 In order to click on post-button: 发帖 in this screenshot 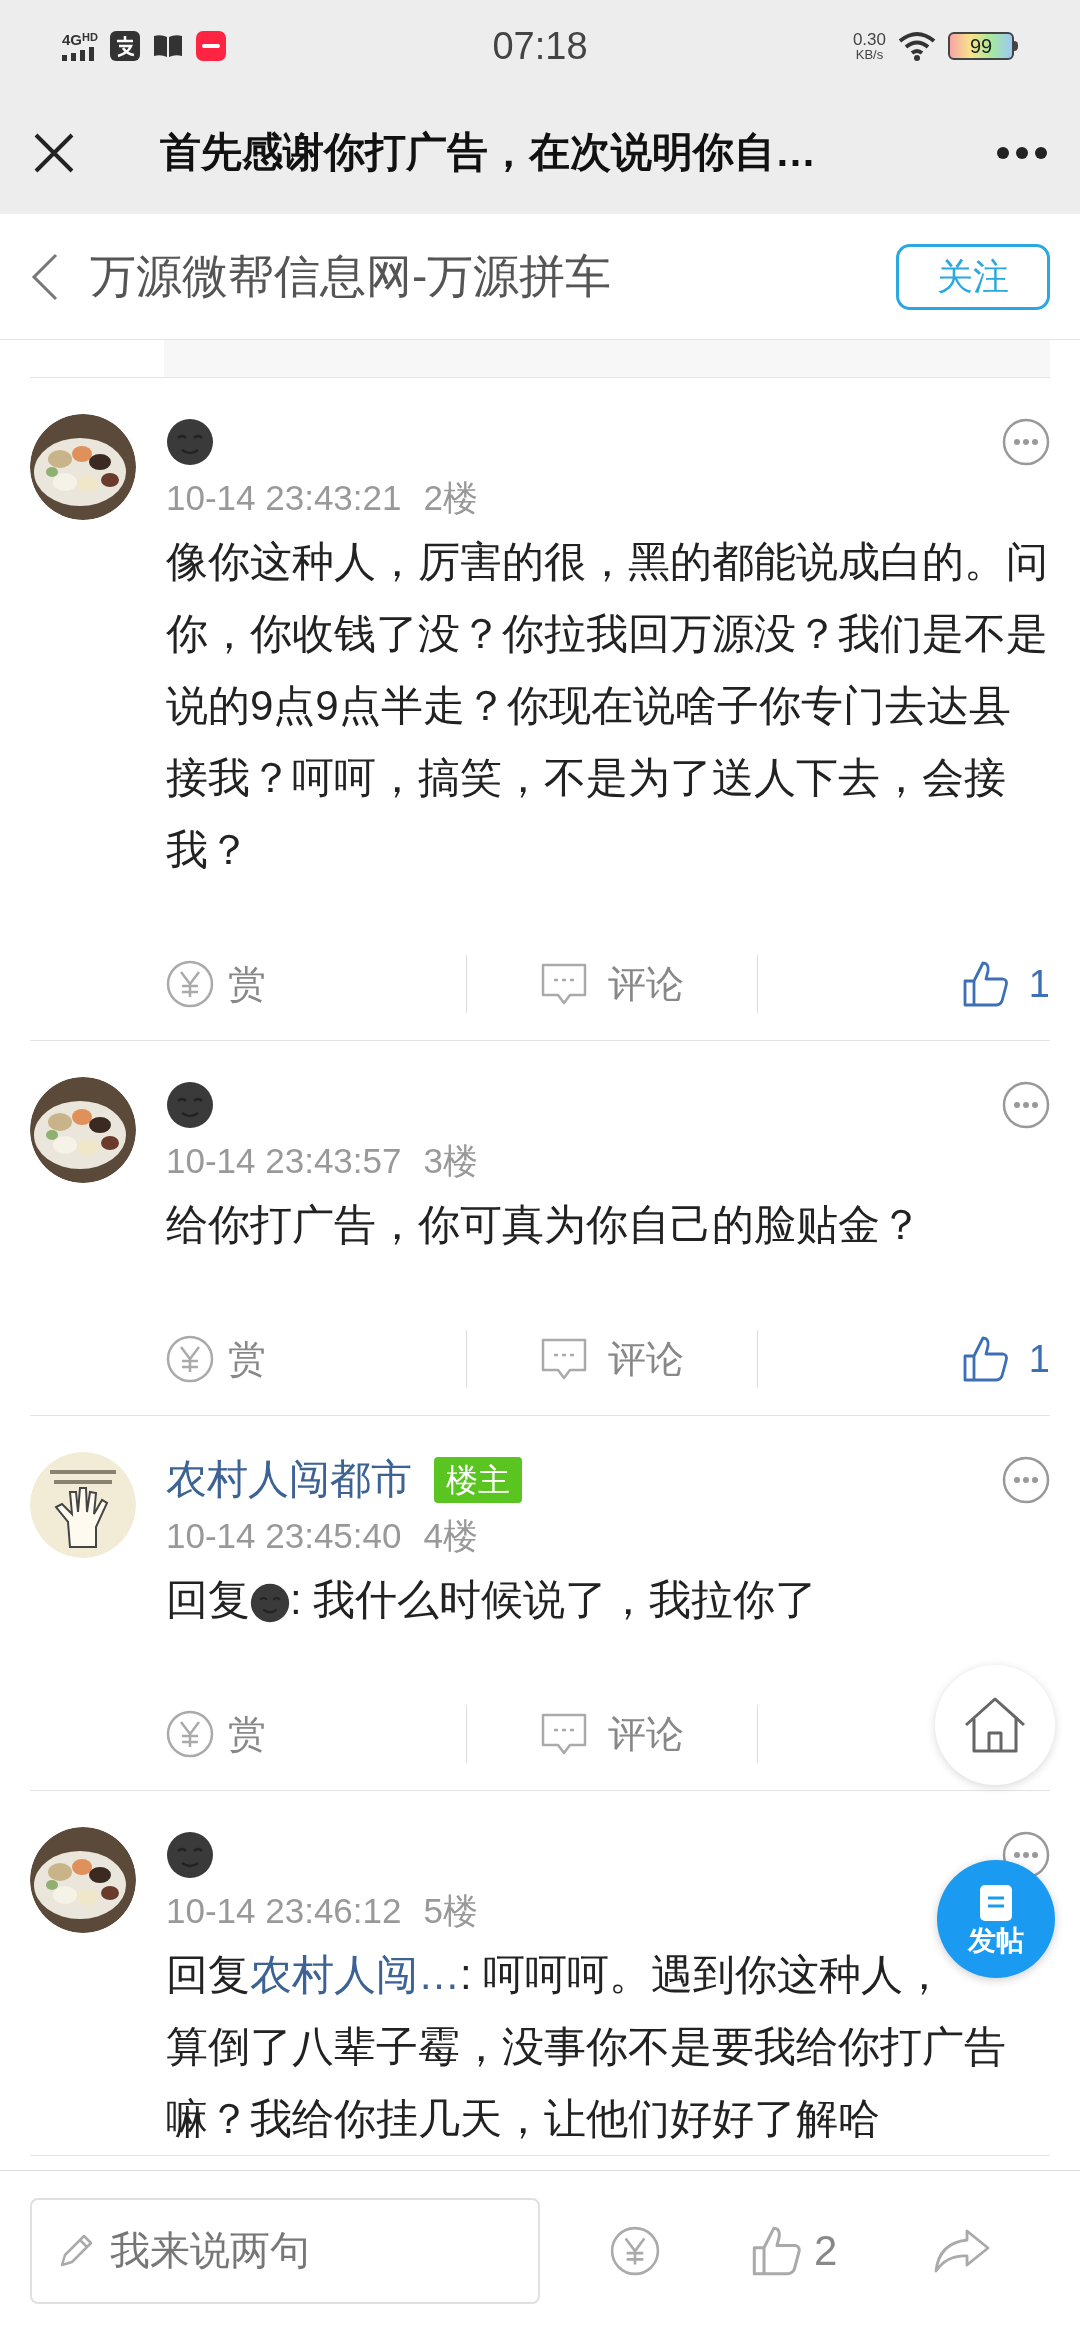, I will do `click(996, 1919)`.